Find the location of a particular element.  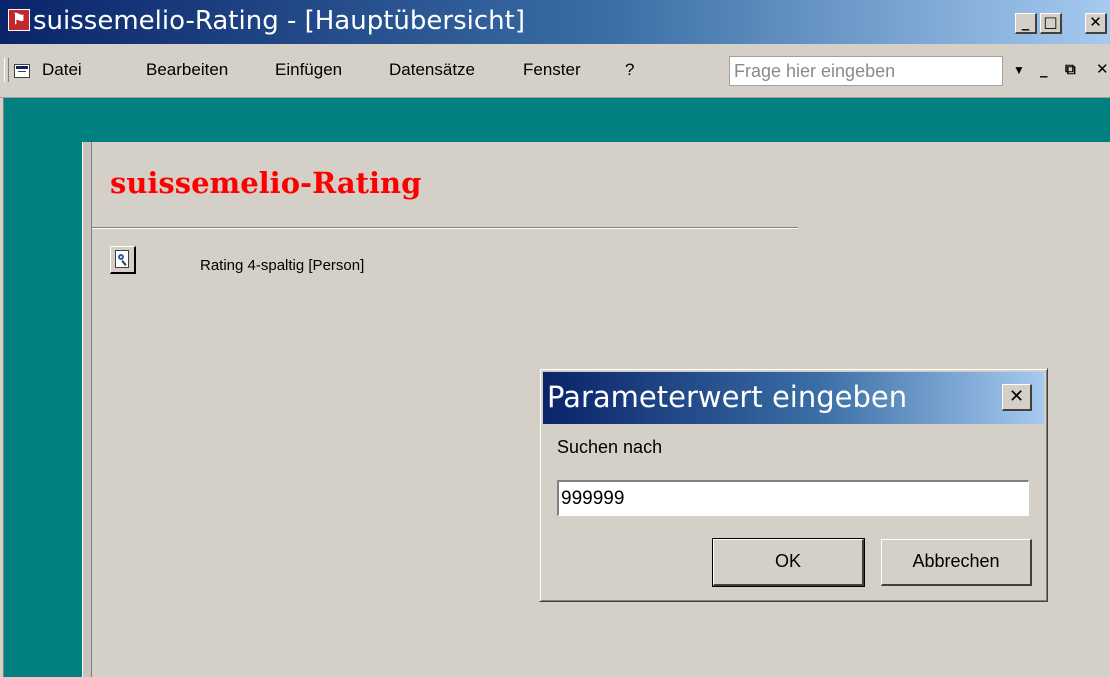

window-minimize-button: _ is located at coordinates (1026, 23).